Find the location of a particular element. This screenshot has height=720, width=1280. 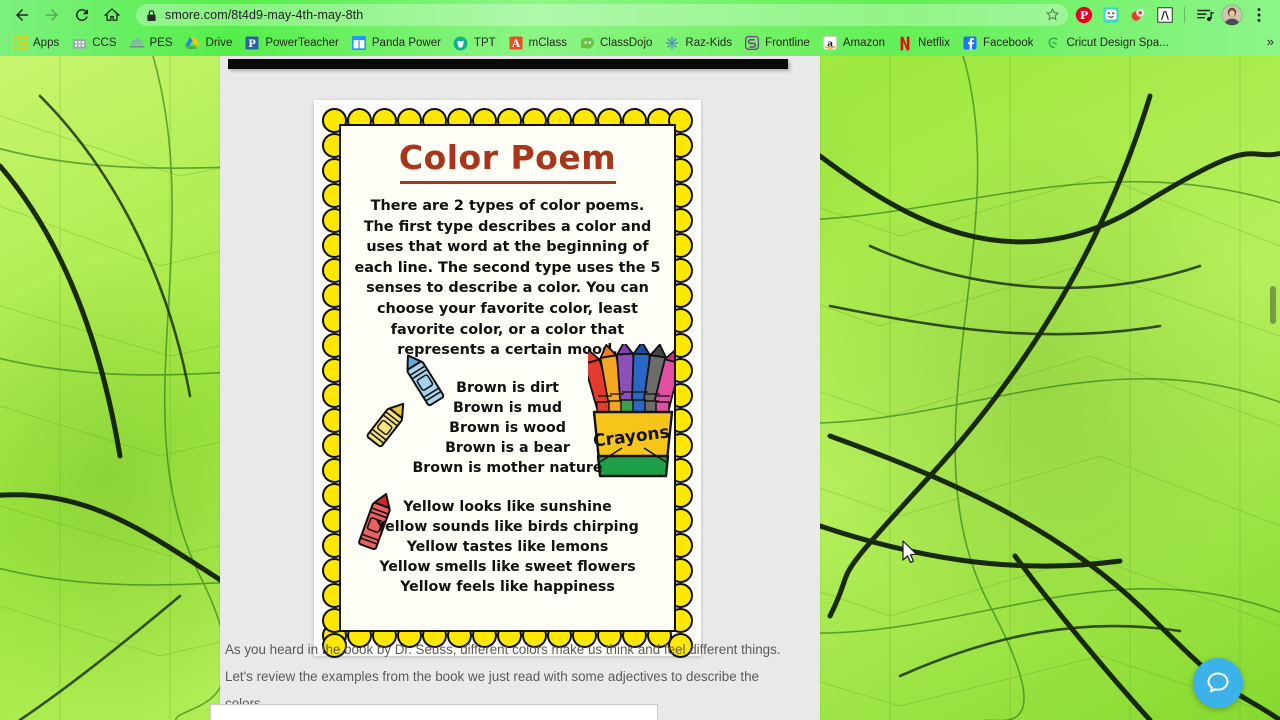

stanza-line: Brown is a bear is located at coordinates (507, 447).